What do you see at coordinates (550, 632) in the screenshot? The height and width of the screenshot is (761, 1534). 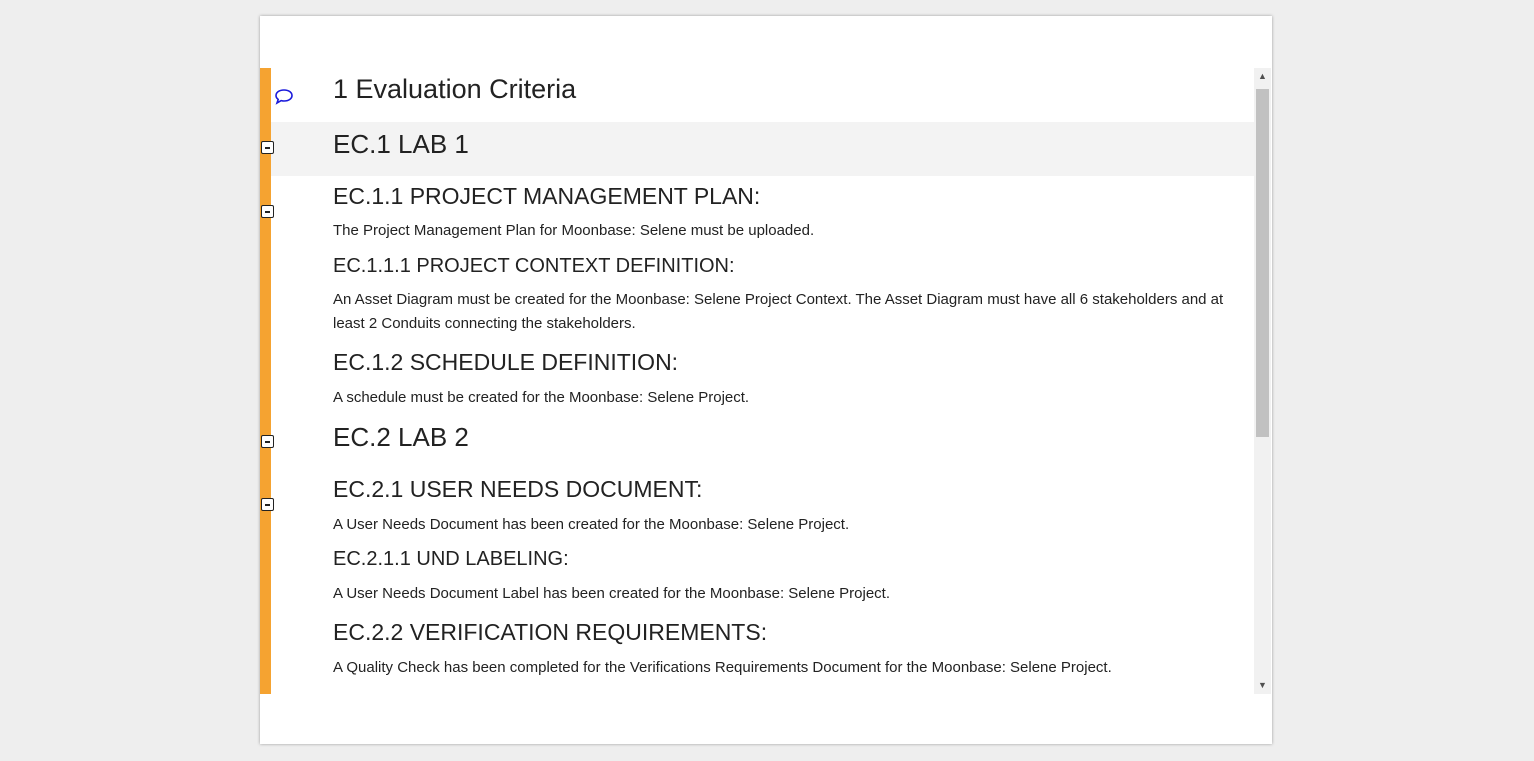 I see `heading-verification-requirements: EC.2.2 VERIFICATION REQUIREMENTS:` at bounding box center [550, 632].